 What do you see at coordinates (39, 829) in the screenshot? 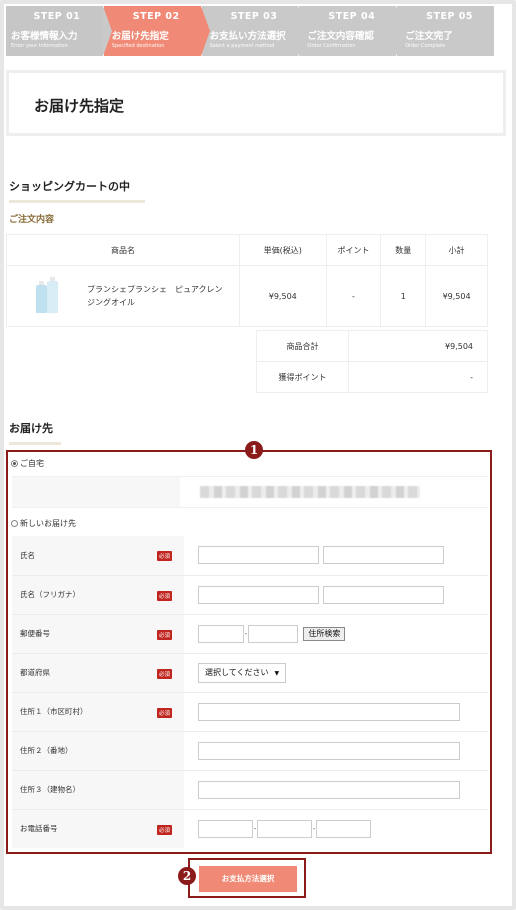
I see `tel-label: お電話番号` at bounding box center [39, 829].